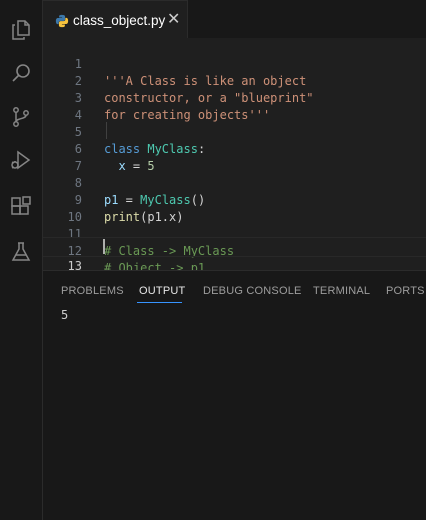 The image size is (426, 520). What do you see at coordinates (234, 63) in the screenshot?
I see `code-line: 1 '''A Class is like an object` at bounding box center [234, 63].